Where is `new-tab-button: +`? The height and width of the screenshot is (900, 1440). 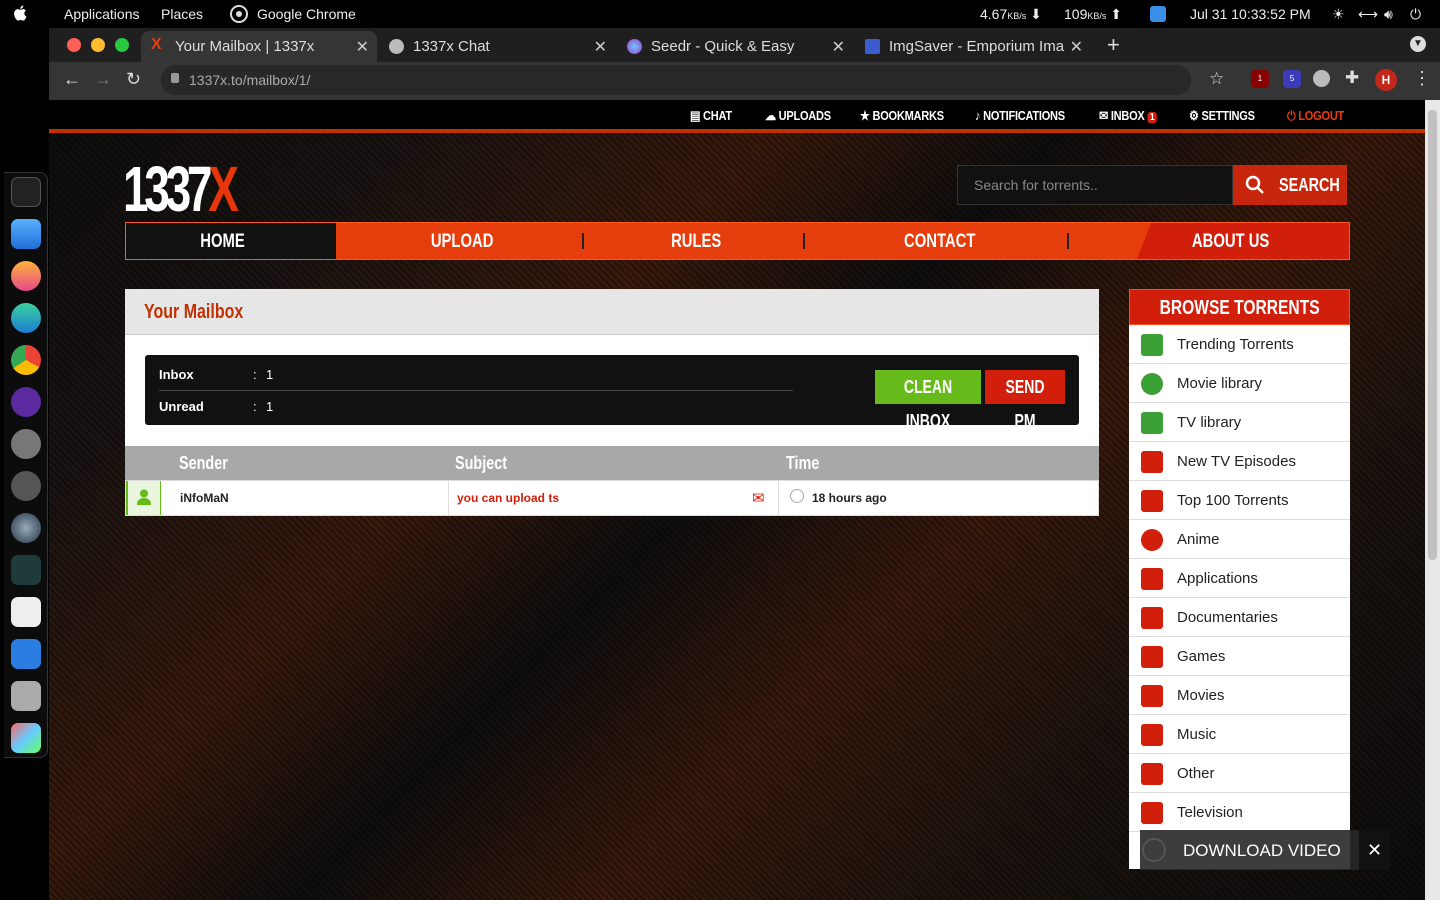 new-tab-button: + is located at coordinates (1113, 45).